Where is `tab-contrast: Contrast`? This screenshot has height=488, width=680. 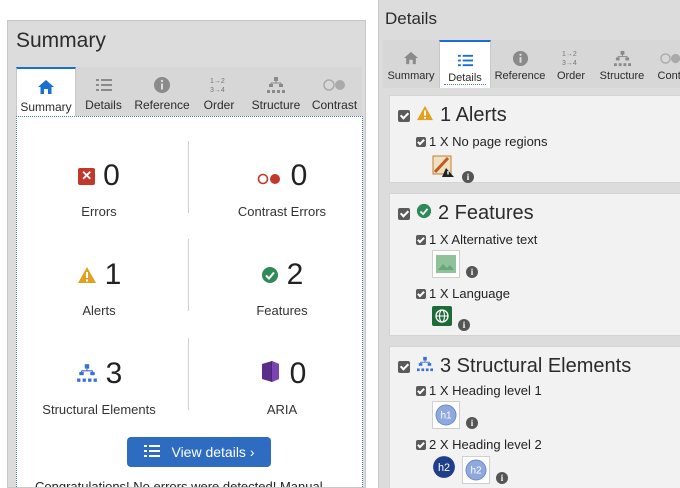 tab-contrast: Contrast is located at coordinates (334, 92).